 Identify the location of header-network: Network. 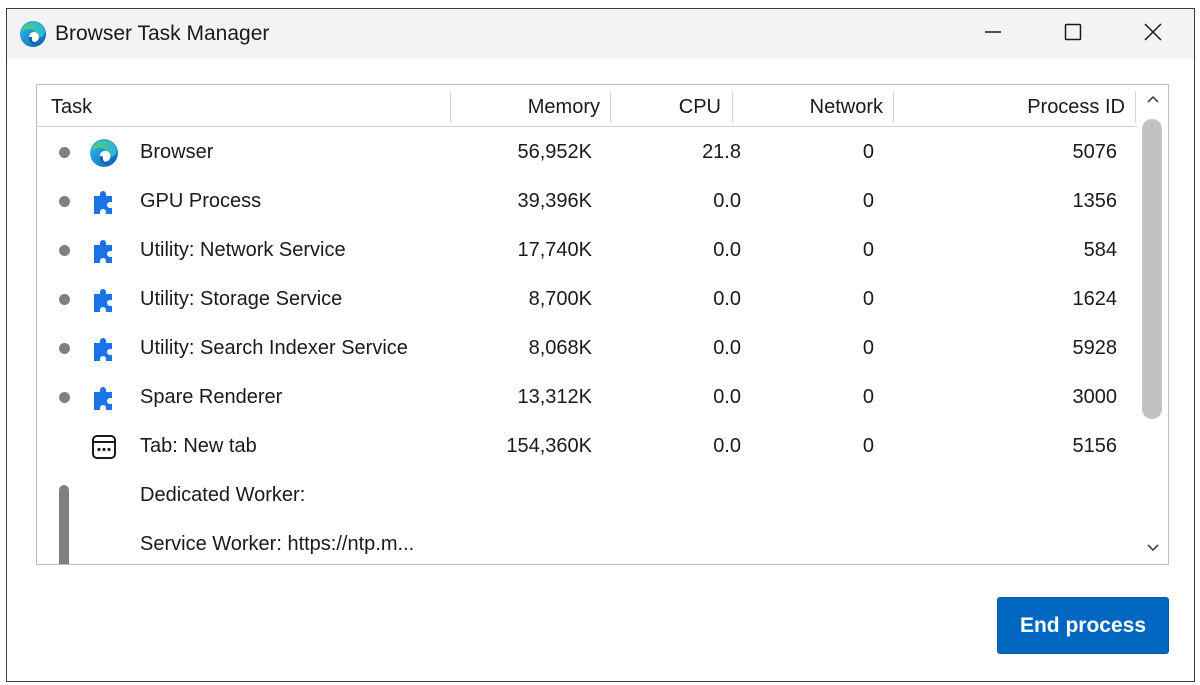
(808, 106).